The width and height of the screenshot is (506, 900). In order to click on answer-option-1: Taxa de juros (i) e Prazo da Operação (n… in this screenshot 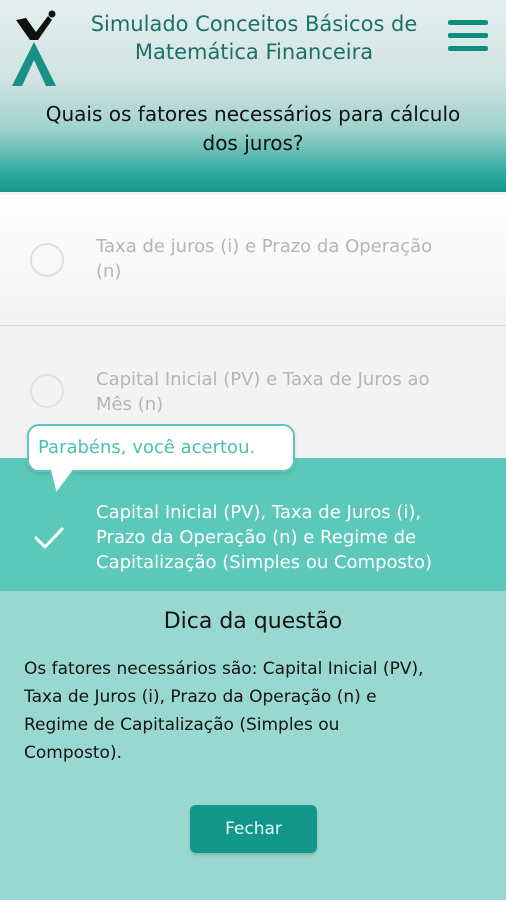, I will do `click(253, 260)`.